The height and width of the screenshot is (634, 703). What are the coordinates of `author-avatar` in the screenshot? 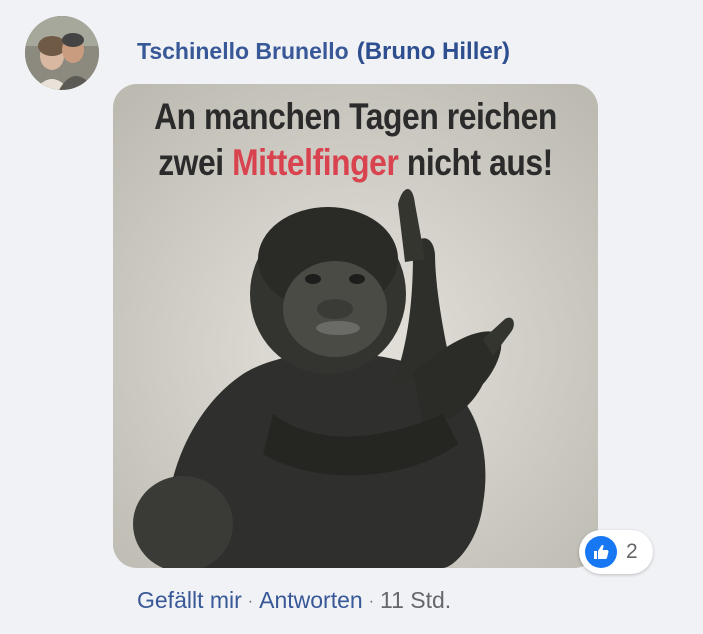 It's located at (62, 53).